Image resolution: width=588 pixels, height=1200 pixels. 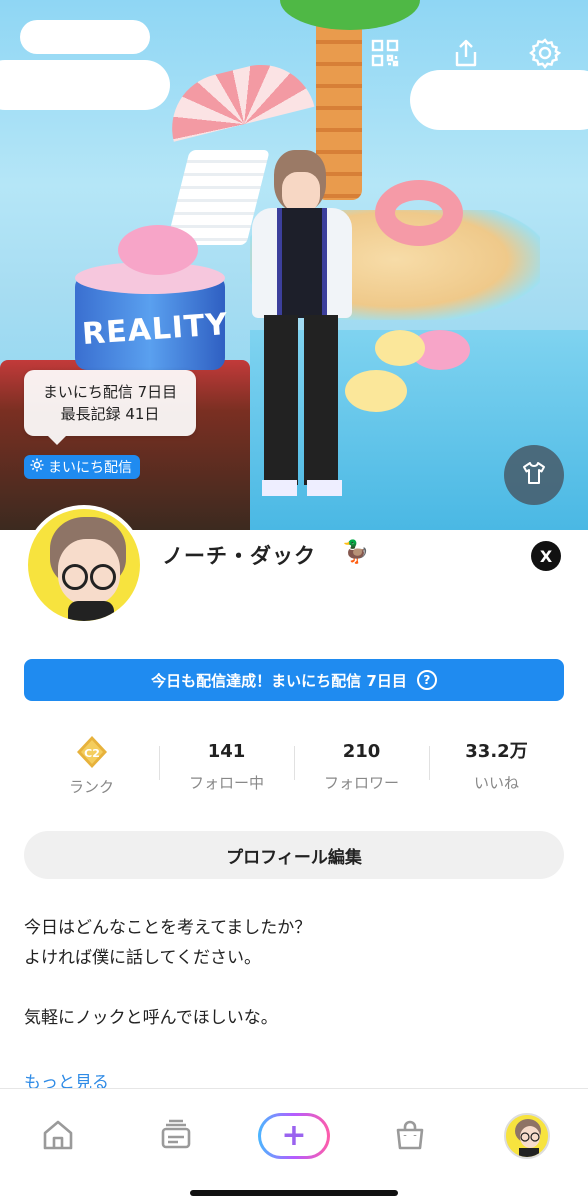 I want to click on rank-badge-icon: C2, so click(x=92, y=752).